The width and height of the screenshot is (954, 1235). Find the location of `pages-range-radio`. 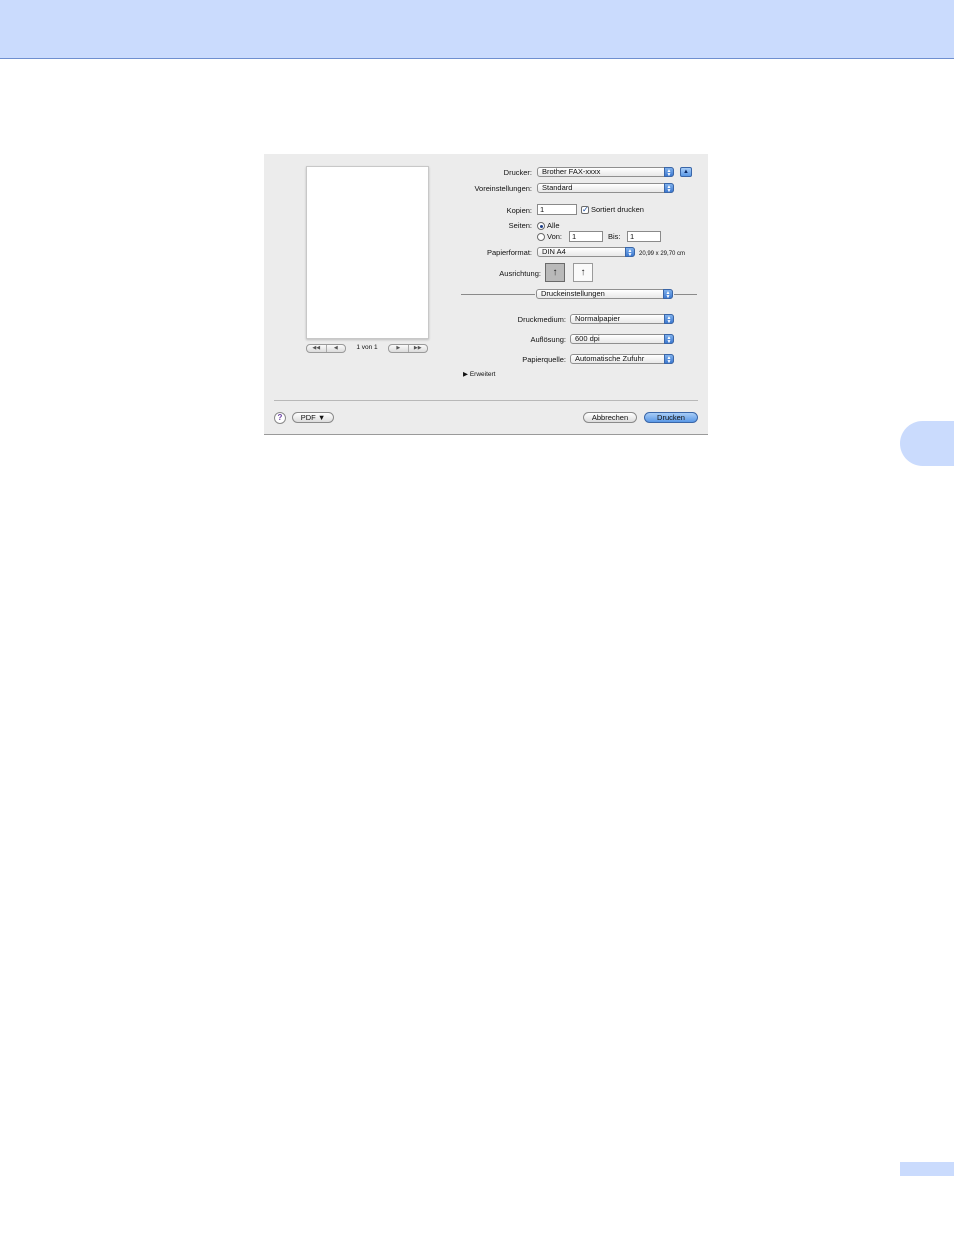

pages-range-radio is located at coordinates (541, 237).